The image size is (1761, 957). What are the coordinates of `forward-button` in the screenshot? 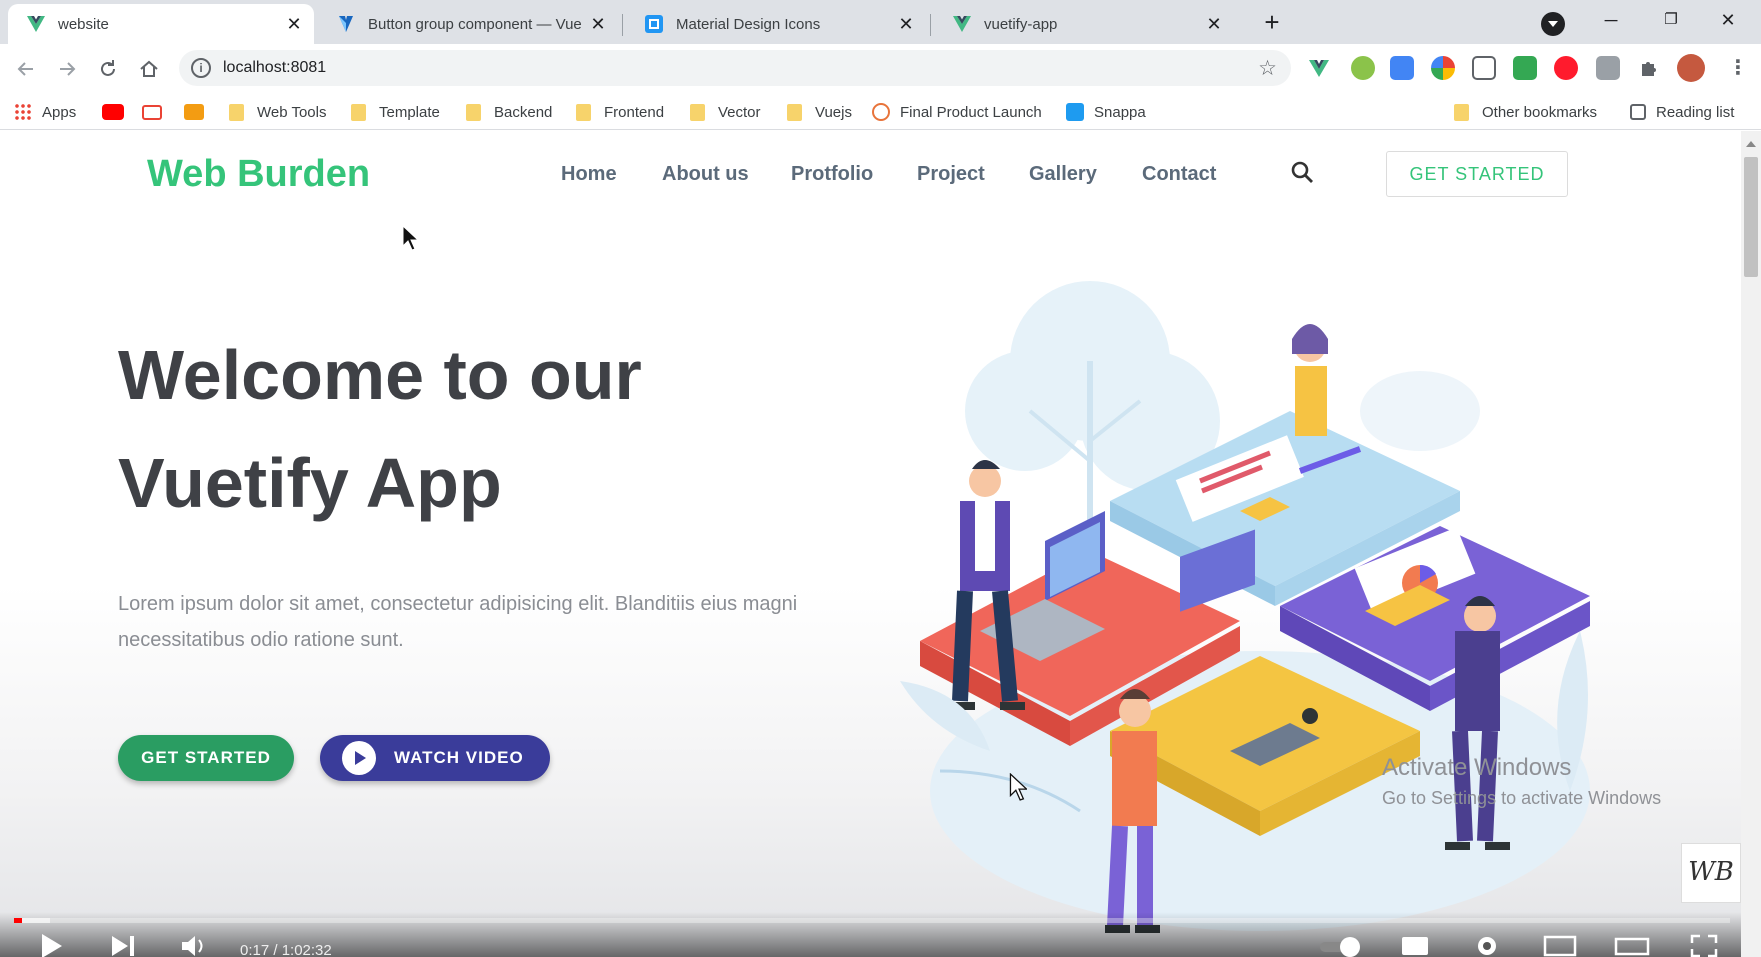 It's located at (67, 69).